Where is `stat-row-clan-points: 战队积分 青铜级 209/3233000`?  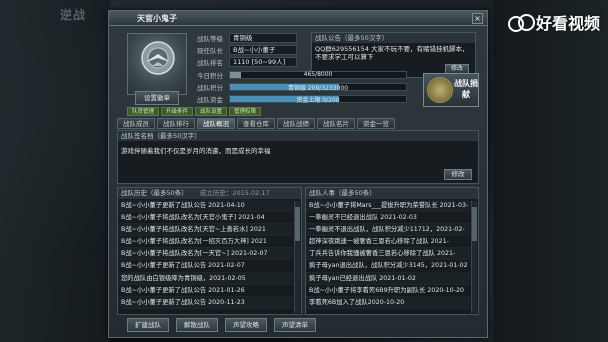 stat-row-clan-points: 战队积分 青铜级 209/3233000 is located at coordinates (306, 87).